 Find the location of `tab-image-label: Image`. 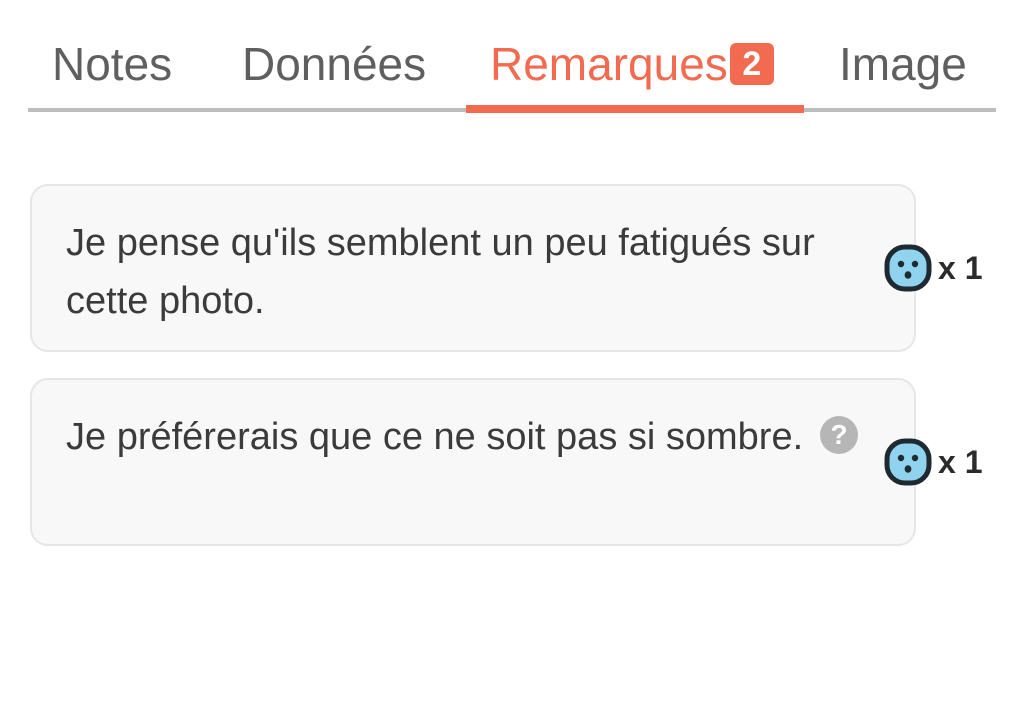

tab-image-label: Image is located at coordinates (903, 64).